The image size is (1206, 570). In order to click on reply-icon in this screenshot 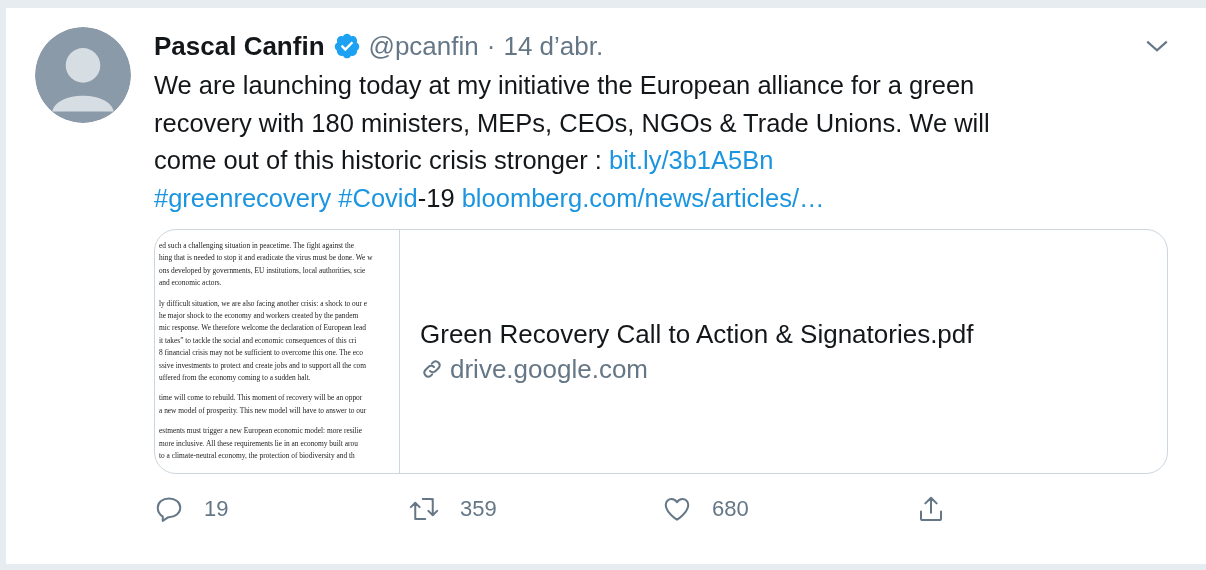, I will do `click(169, 509)`.